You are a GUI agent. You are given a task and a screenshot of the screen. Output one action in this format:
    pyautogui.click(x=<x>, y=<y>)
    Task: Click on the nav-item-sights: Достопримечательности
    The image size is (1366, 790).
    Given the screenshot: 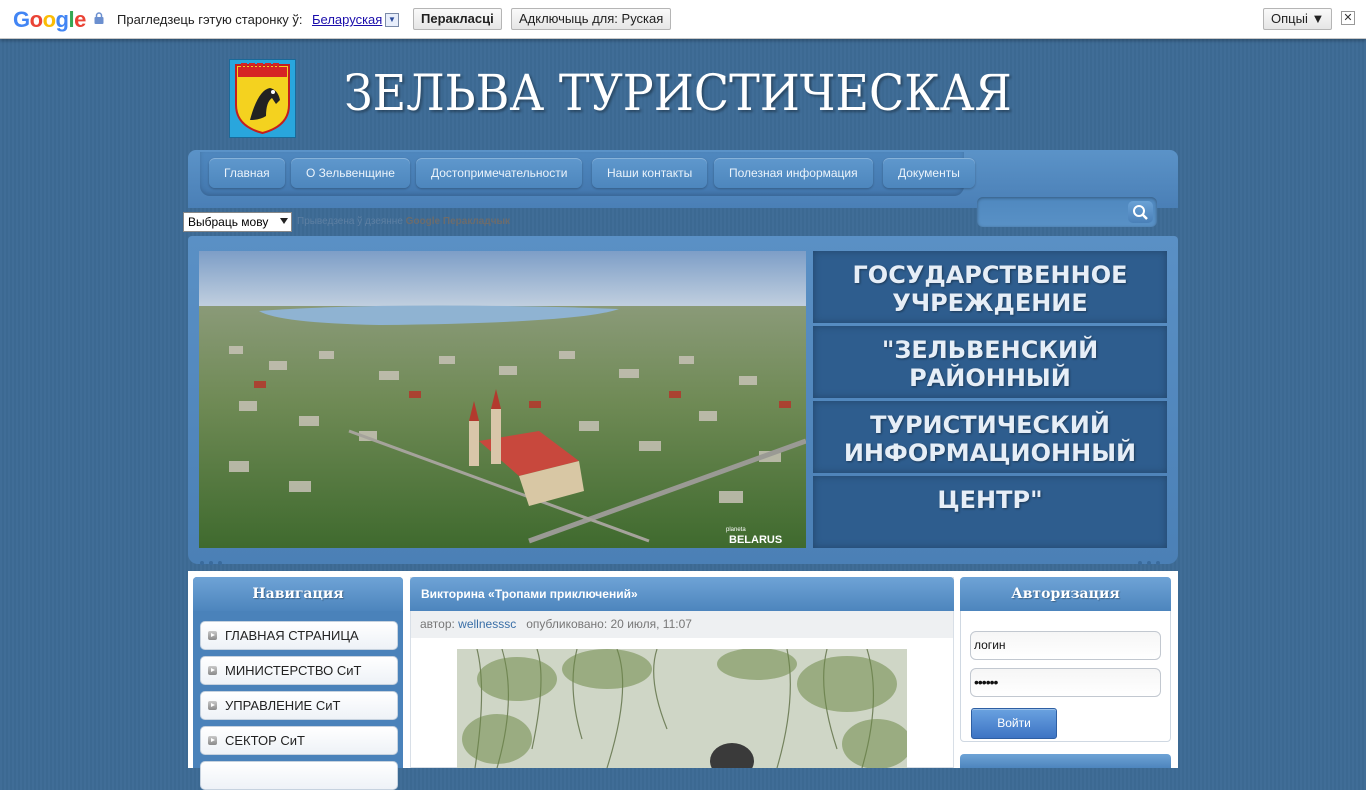 What is the action you would take?
    pyautogui.click(x=499, y=173)
    